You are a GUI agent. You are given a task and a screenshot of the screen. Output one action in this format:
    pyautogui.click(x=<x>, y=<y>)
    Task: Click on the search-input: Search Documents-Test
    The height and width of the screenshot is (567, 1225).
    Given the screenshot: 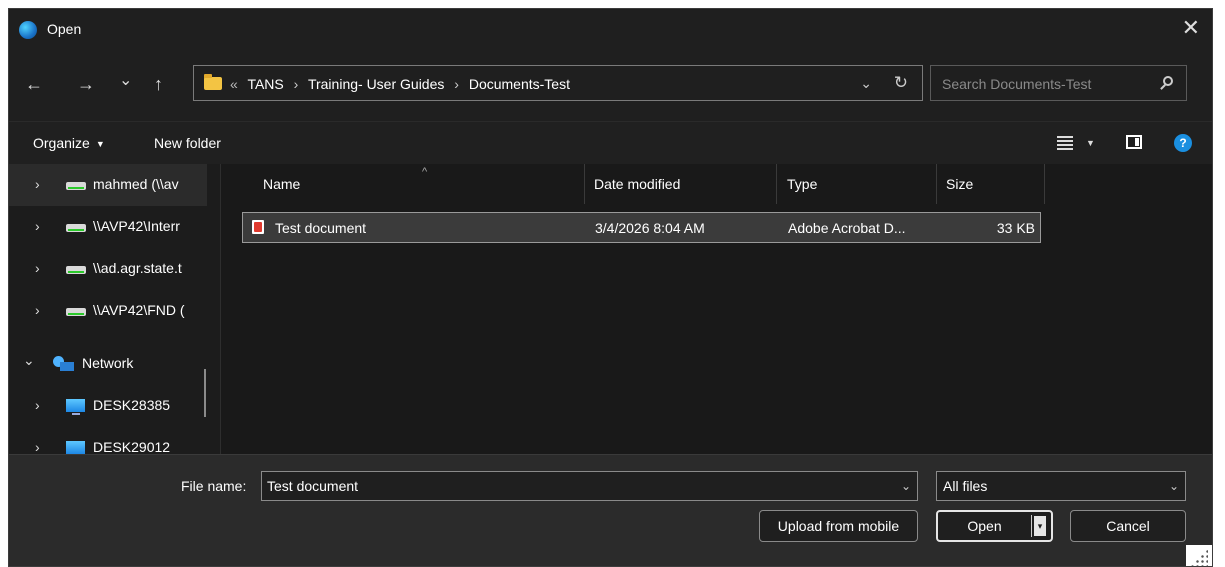 What is the action you would take?
    pyautogui.click(x=1058, y=83)
    